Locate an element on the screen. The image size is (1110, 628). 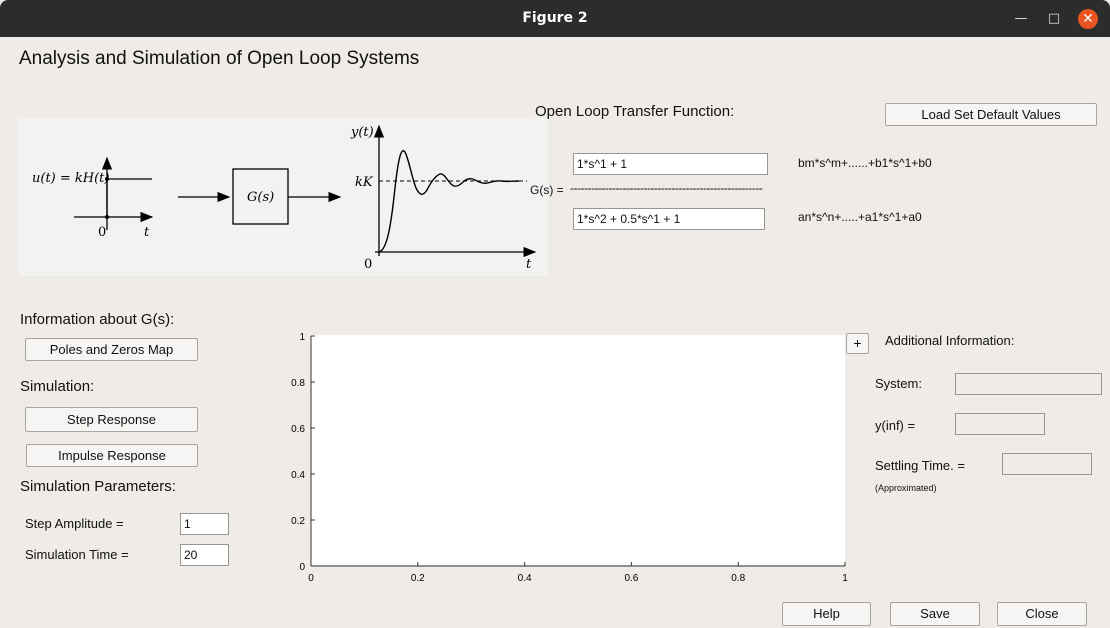
impulse-response-button: Impulse Response is located at coordinates (112, 455).